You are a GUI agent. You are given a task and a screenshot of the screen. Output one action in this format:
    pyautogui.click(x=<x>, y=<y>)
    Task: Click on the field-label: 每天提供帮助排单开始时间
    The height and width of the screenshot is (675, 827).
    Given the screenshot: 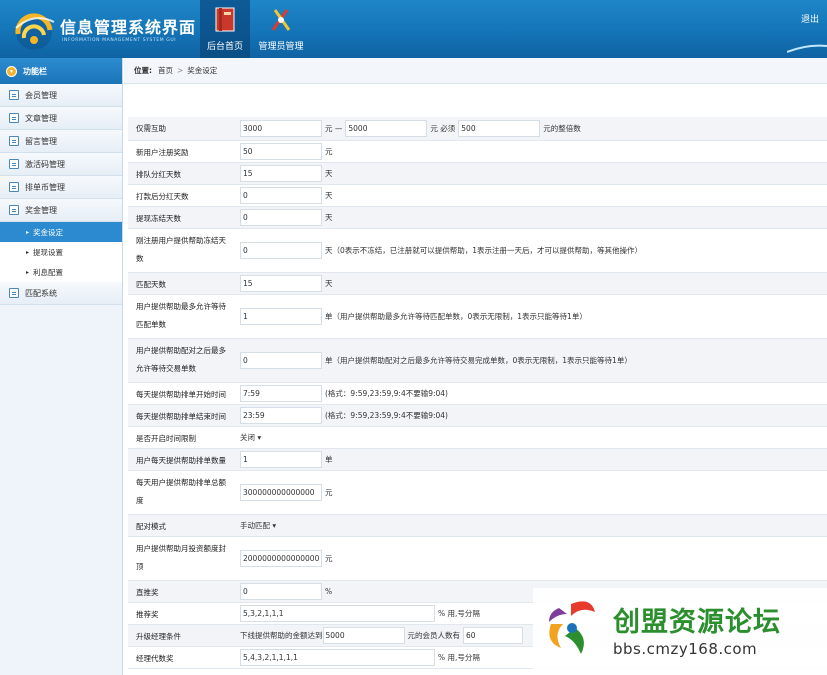 What is the action you would take?
    pyautogui.click(x=181, y=394)
    